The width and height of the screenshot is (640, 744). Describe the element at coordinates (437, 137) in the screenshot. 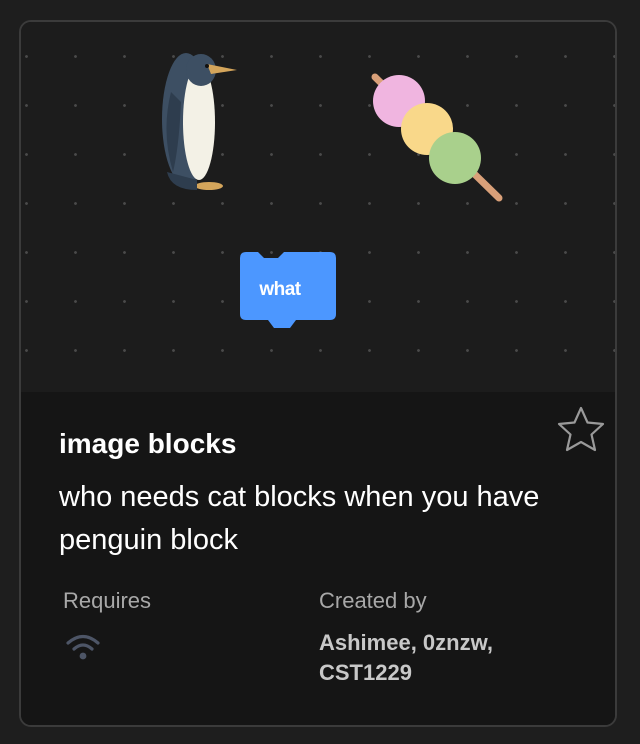

I see `dango-image` at that location.